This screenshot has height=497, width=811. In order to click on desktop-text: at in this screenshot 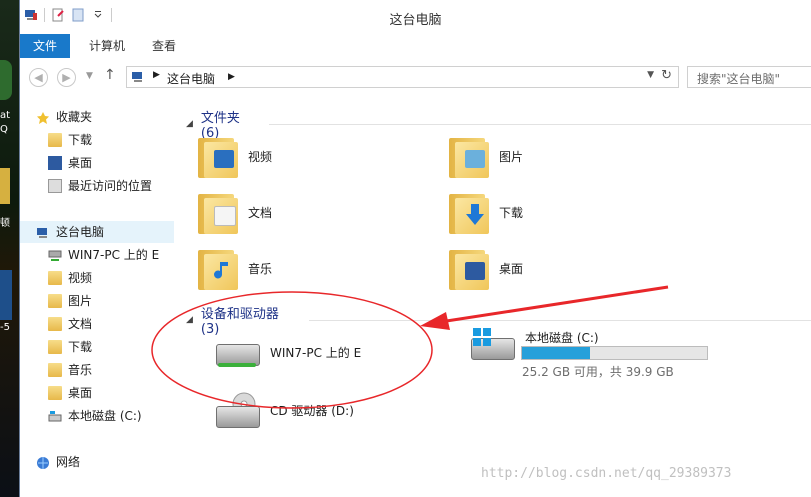, I will do `click(5, 115)`.